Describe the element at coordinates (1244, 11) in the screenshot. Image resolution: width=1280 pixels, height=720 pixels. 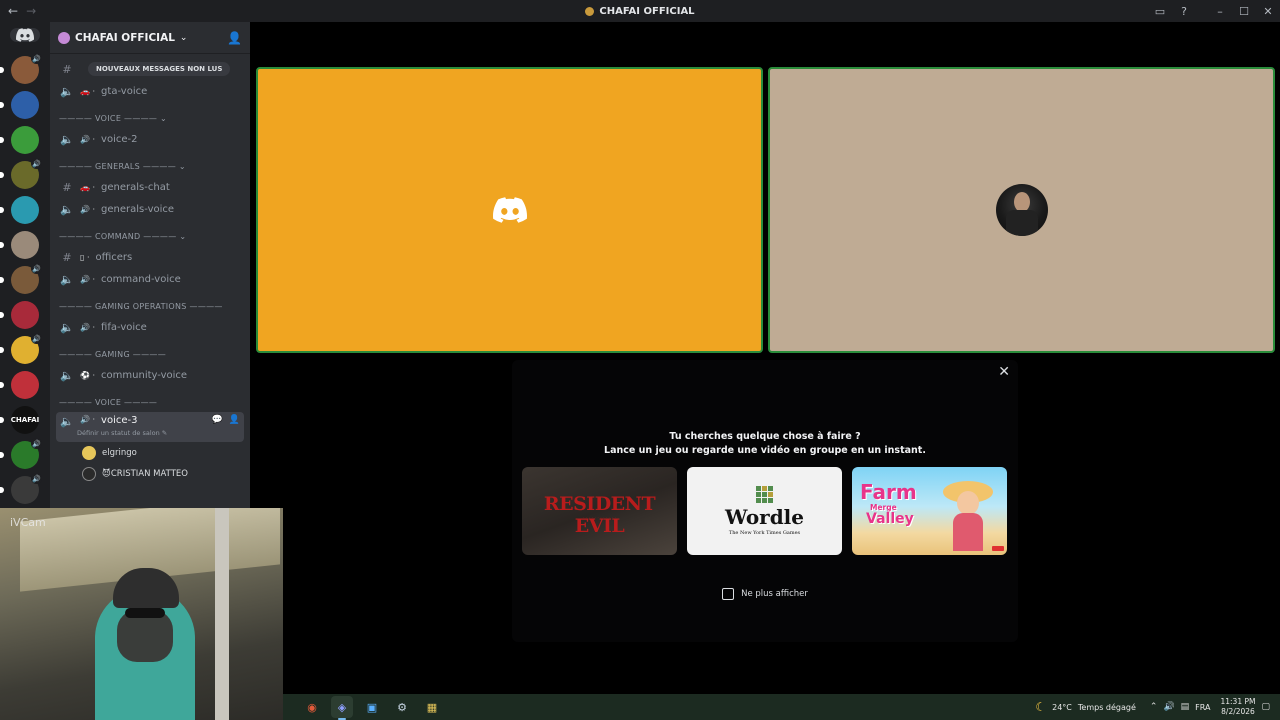
I see `maximize-button: ☐` at that location.